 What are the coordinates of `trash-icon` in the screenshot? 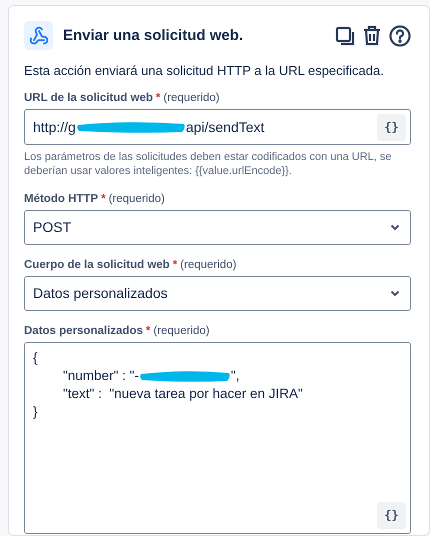 It's located at (372, 35).